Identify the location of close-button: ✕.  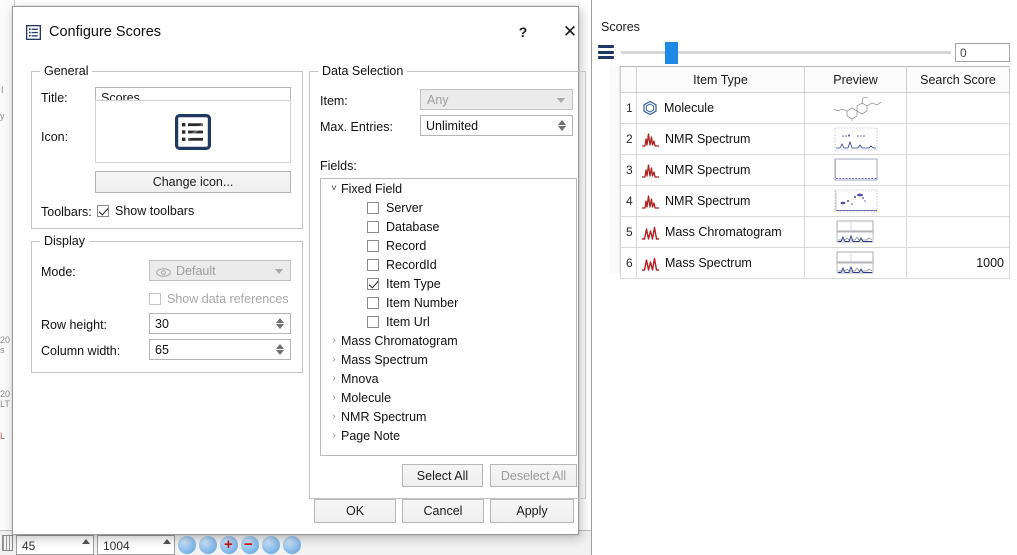
(570, 32).